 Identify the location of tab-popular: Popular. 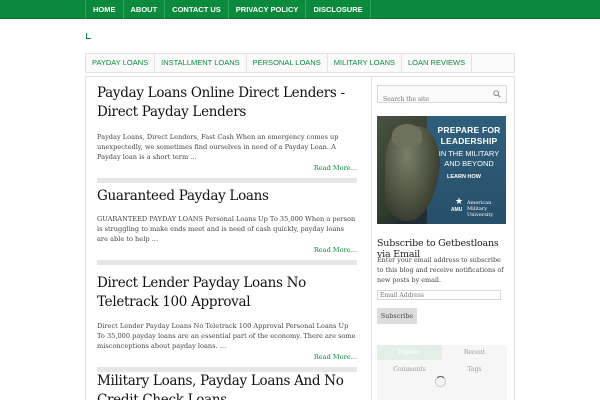
(409, 352).